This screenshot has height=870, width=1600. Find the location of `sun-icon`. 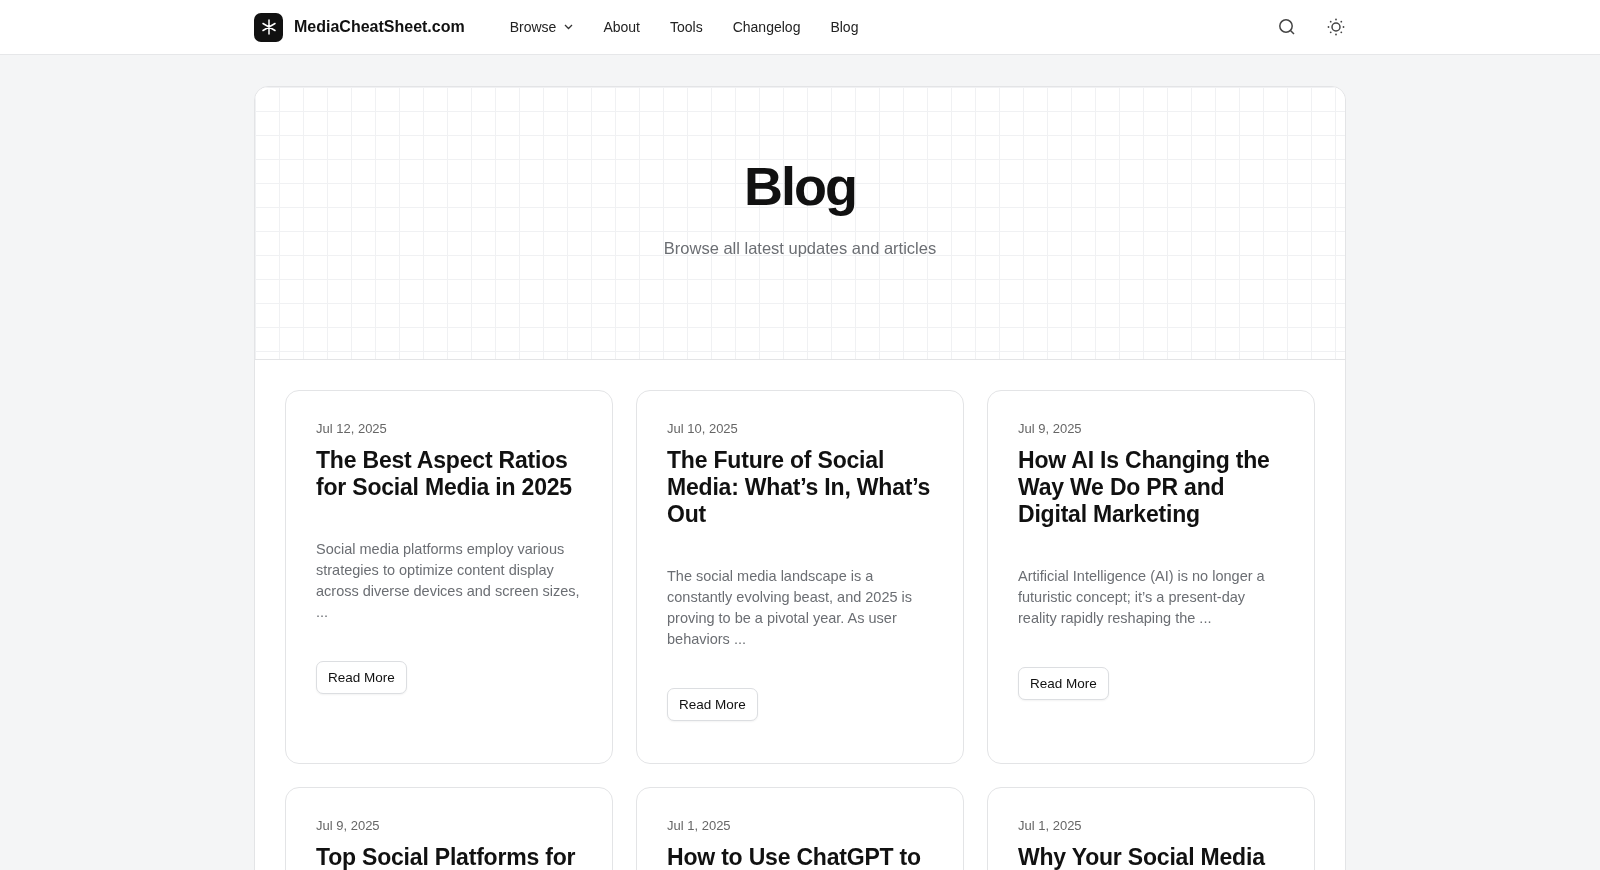

sun-icon is located at coordinates (1336, 27).